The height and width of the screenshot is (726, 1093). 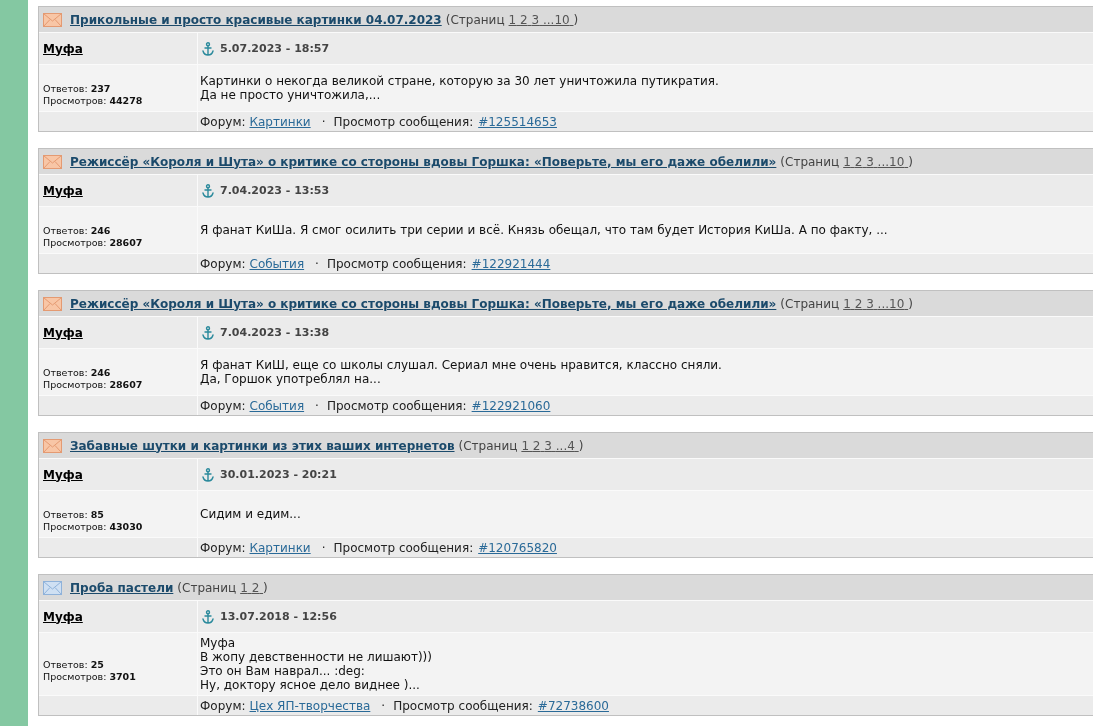 What do you see at coordinates (310, 705) in the screenshot?
I see `forum-link: Цех ЯП-творчества` at bounding box center [310, 705].